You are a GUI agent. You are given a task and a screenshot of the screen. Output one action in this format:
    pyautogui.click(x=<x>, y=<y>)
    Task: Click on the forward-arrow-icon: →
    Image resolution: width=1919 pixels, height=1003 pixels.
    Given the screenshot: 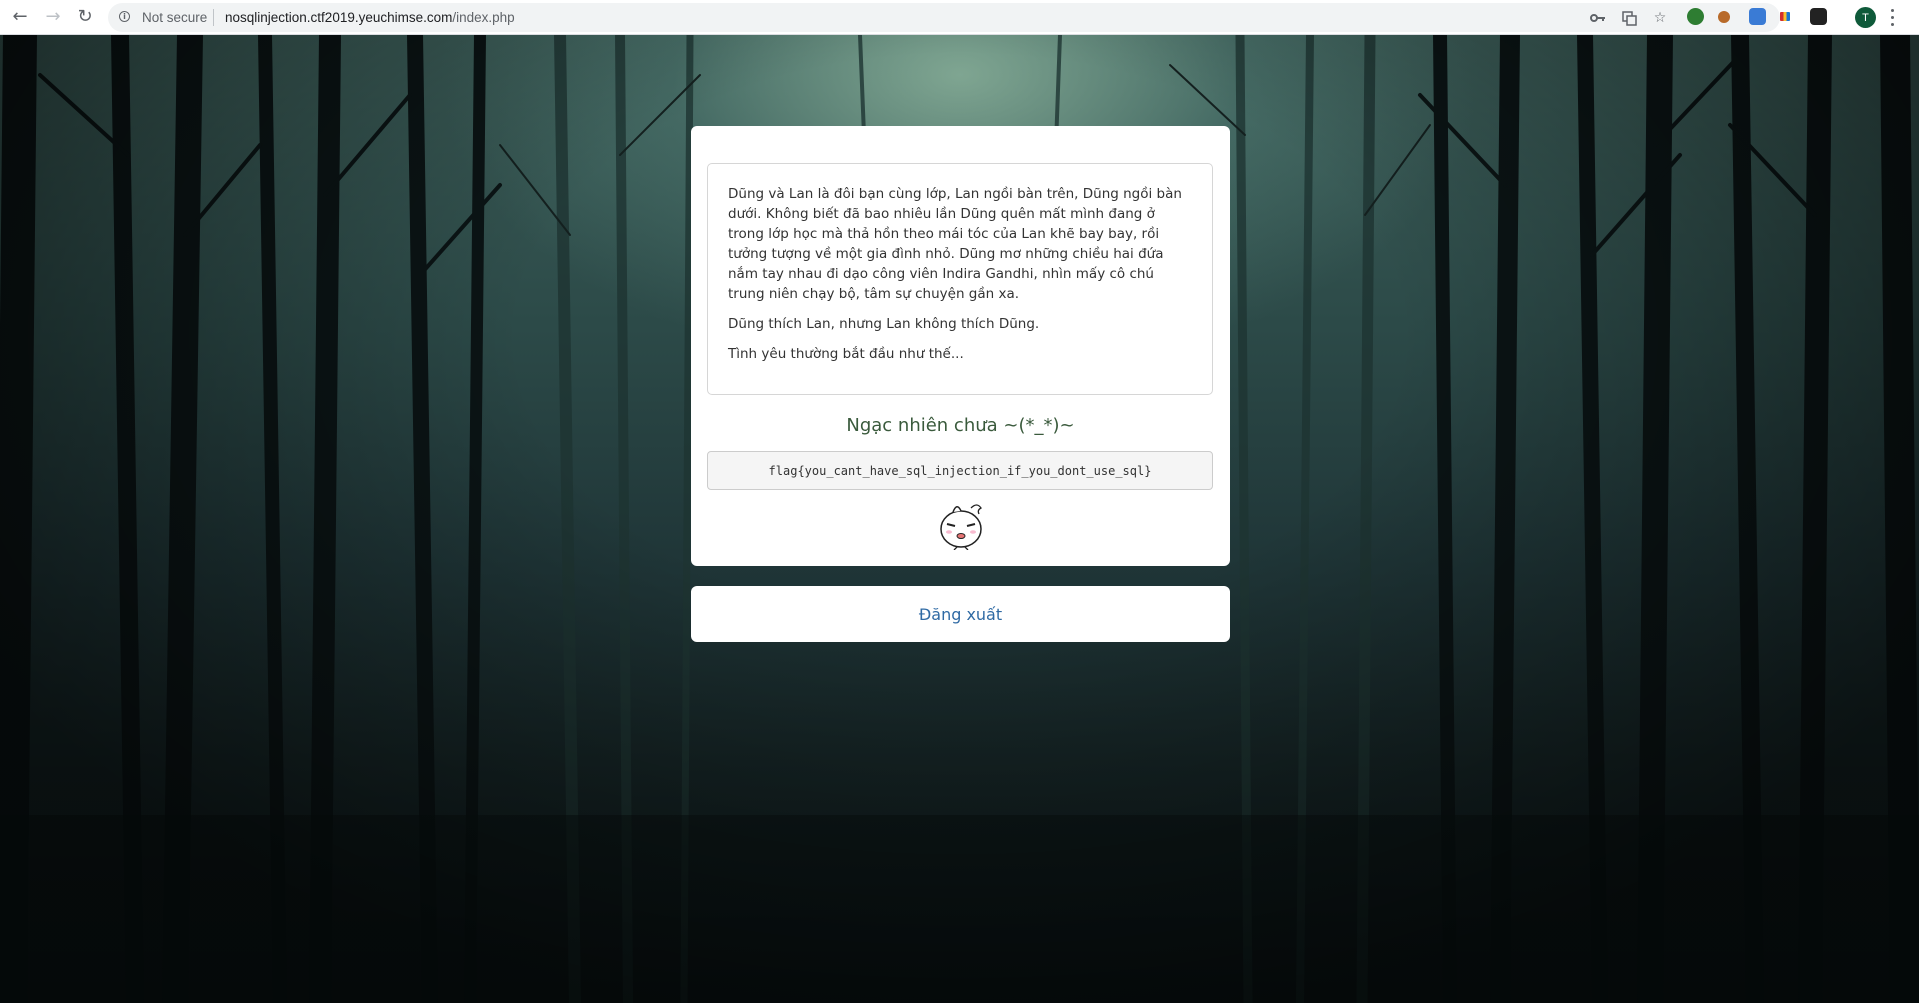 What is the action you would take?
    pyautogui.click(x=53, y=17)
    